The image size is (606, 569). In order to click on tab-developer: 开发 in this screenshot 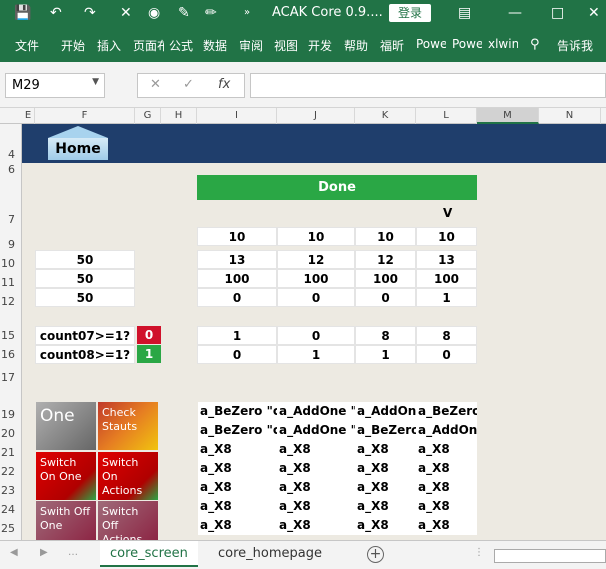, I will do `click(322, 45)`.